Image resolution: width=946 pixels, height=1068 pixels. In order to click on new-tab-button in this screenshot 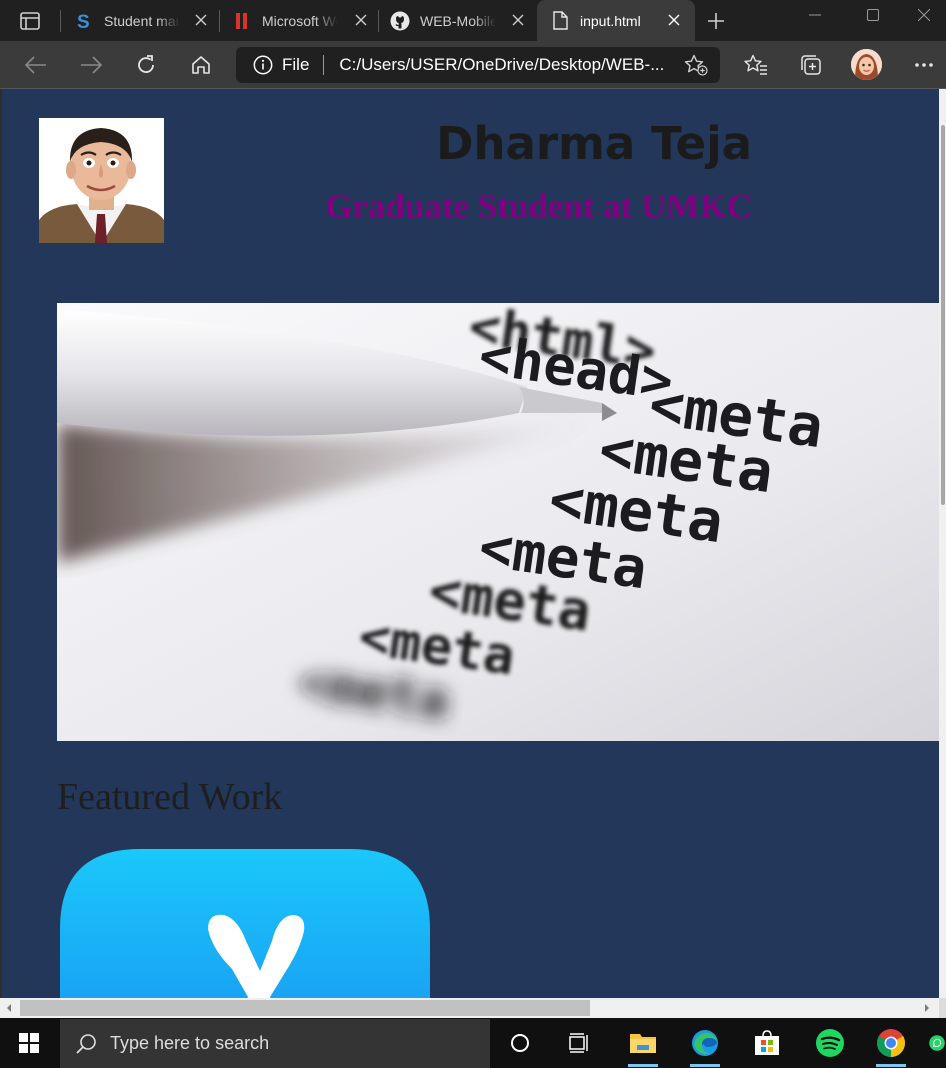, I will do `click(716, 21)`.